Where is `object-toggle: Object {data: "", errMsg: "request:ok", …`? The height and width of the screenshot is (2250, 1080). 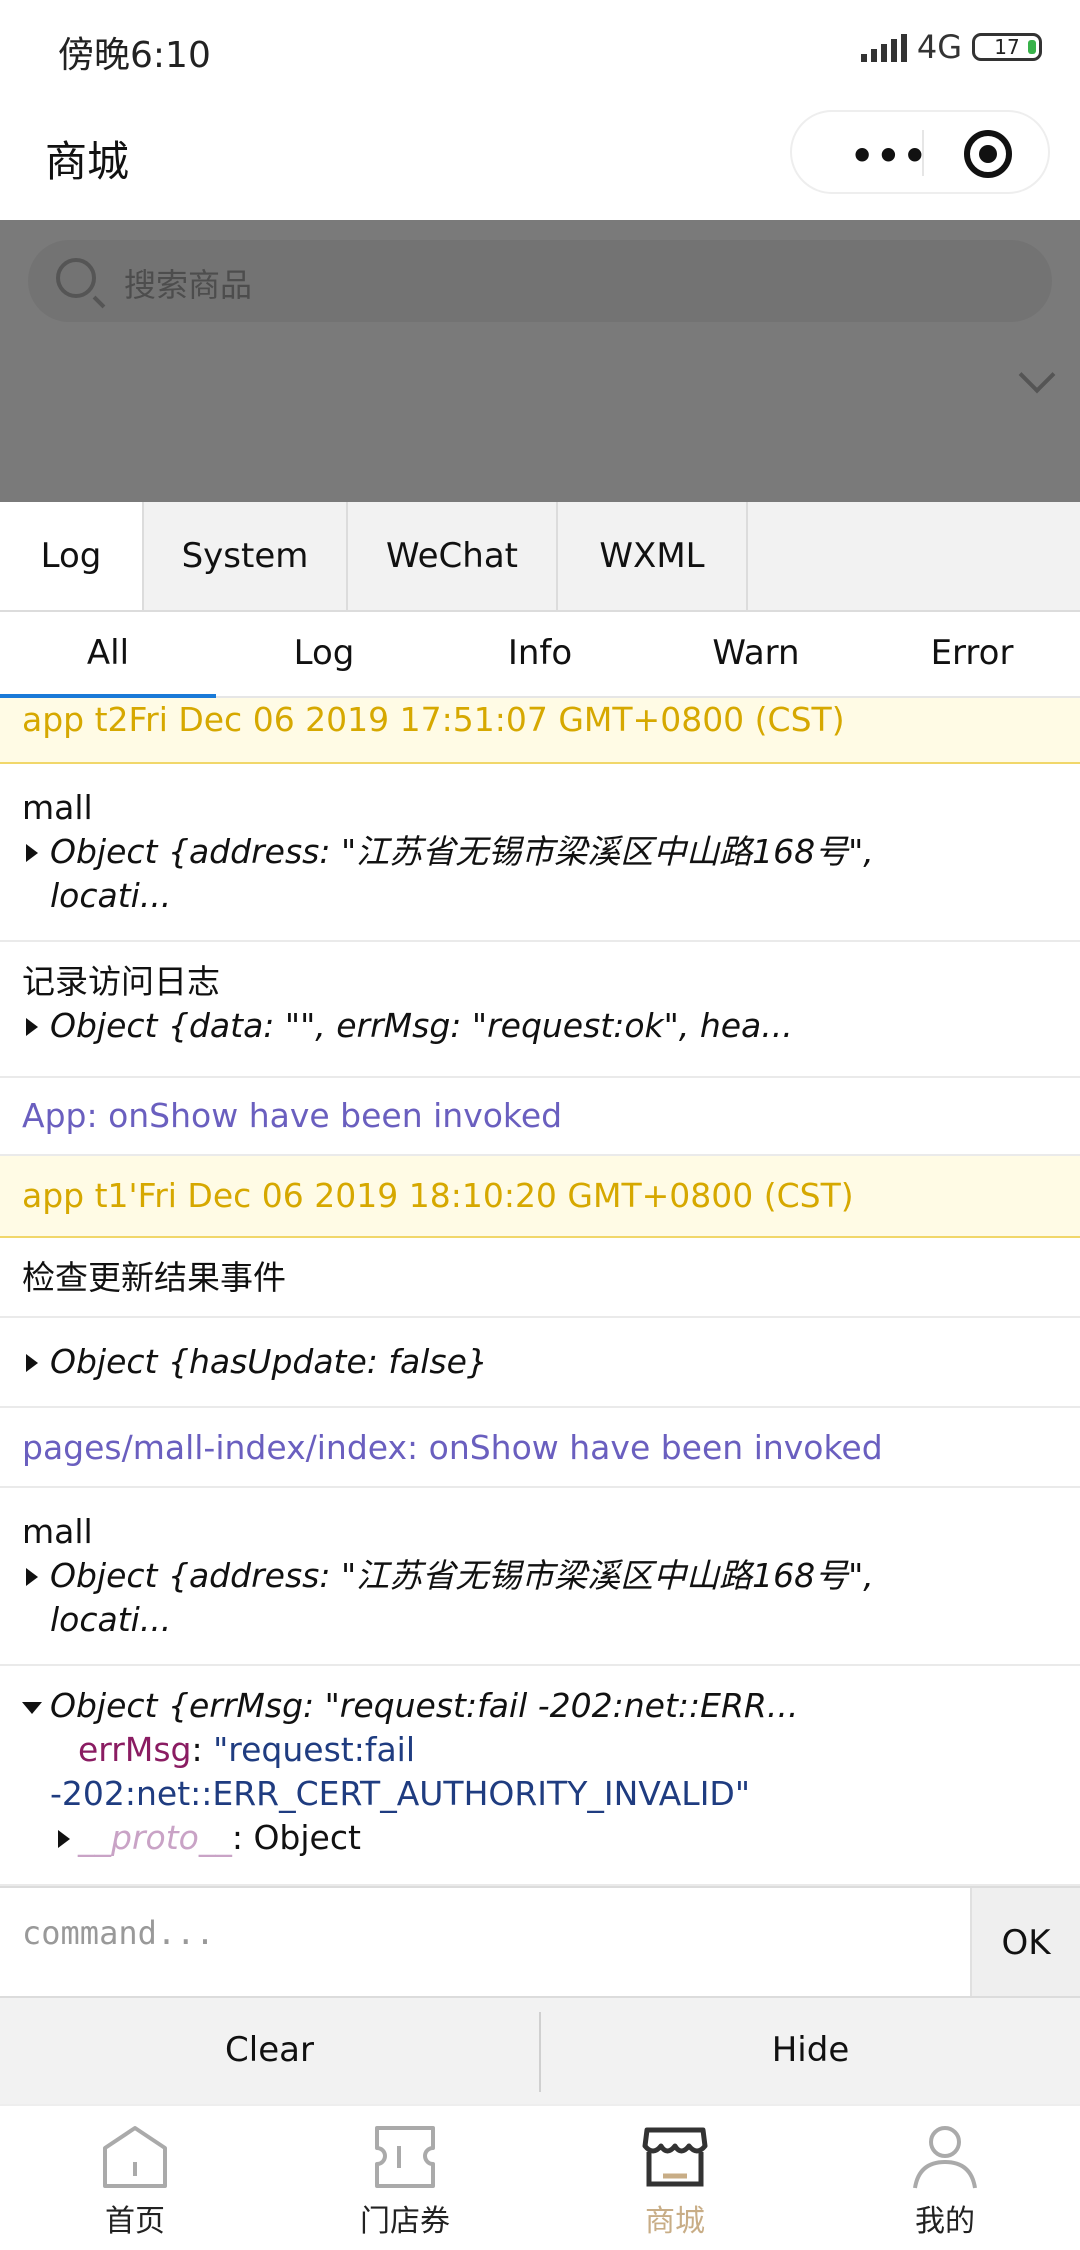 object-toggle: Object {data: "", errMsg: "request:ok", … is located at coordinates (540, 1026).